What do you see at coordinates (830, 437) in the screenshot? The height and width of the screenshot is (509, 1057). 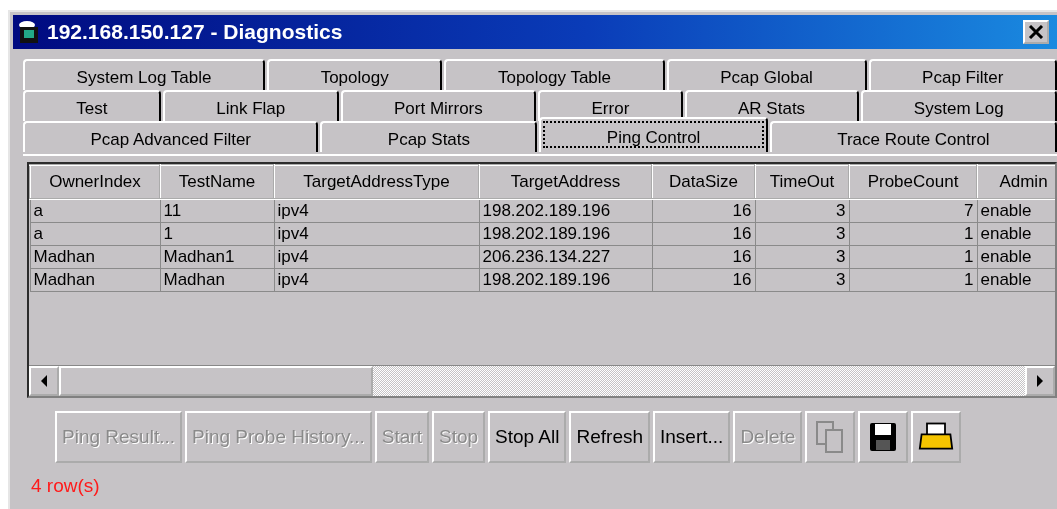 I see `copy-icon` at bounding box center [830, 437].